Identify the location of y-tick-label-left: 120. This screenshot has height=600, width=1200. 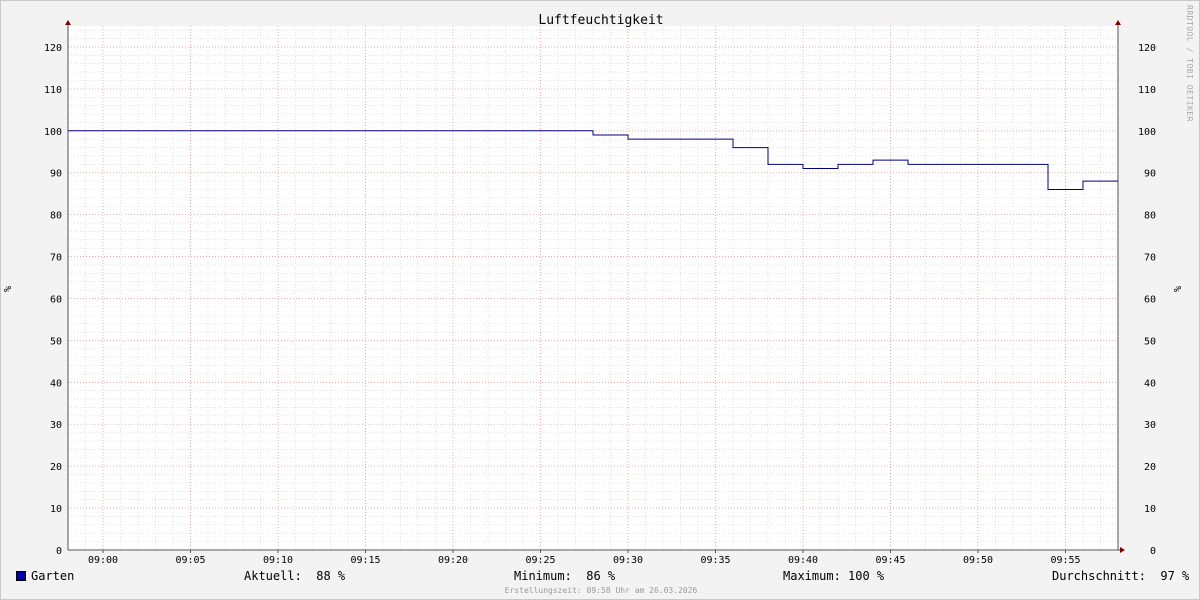
(53, 48).